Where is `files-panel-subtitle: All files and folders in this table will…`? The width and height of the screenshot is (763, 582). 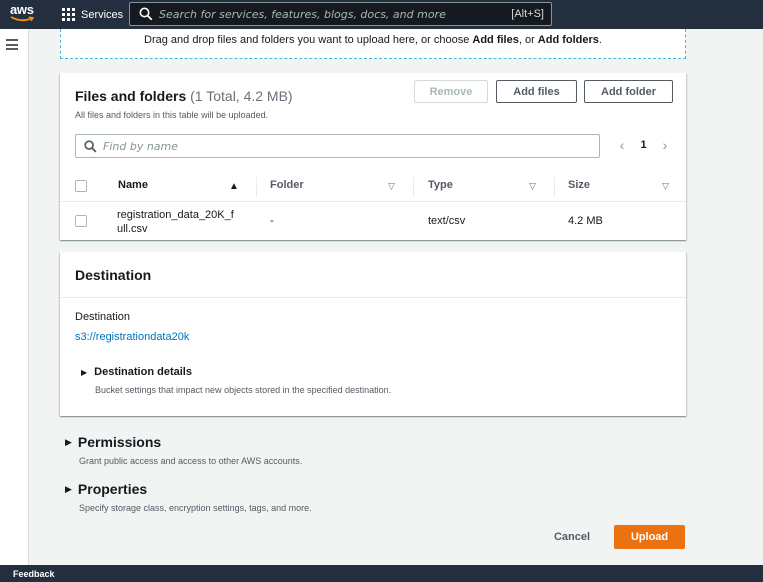 files-panel-subtitle: All files and folders in this table will… is located at coordinates (172, 115).